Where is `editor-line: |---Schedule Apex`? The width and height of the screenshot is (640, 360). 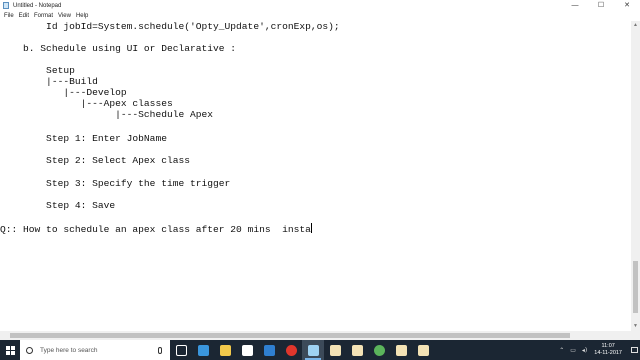 editor-line: |---Schedule Apex is located at coordinates (107, 114).